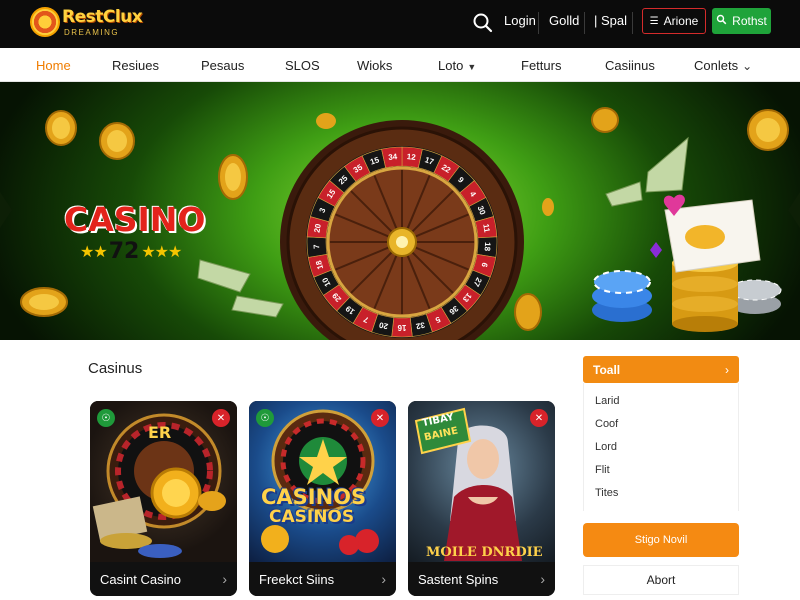 The image size is (800, 600). What do you see at coordinates (484, 552) in the screenshot?
I see `game-card-art-text: MOILE DNRDIE` at bounding box center [484, 552].